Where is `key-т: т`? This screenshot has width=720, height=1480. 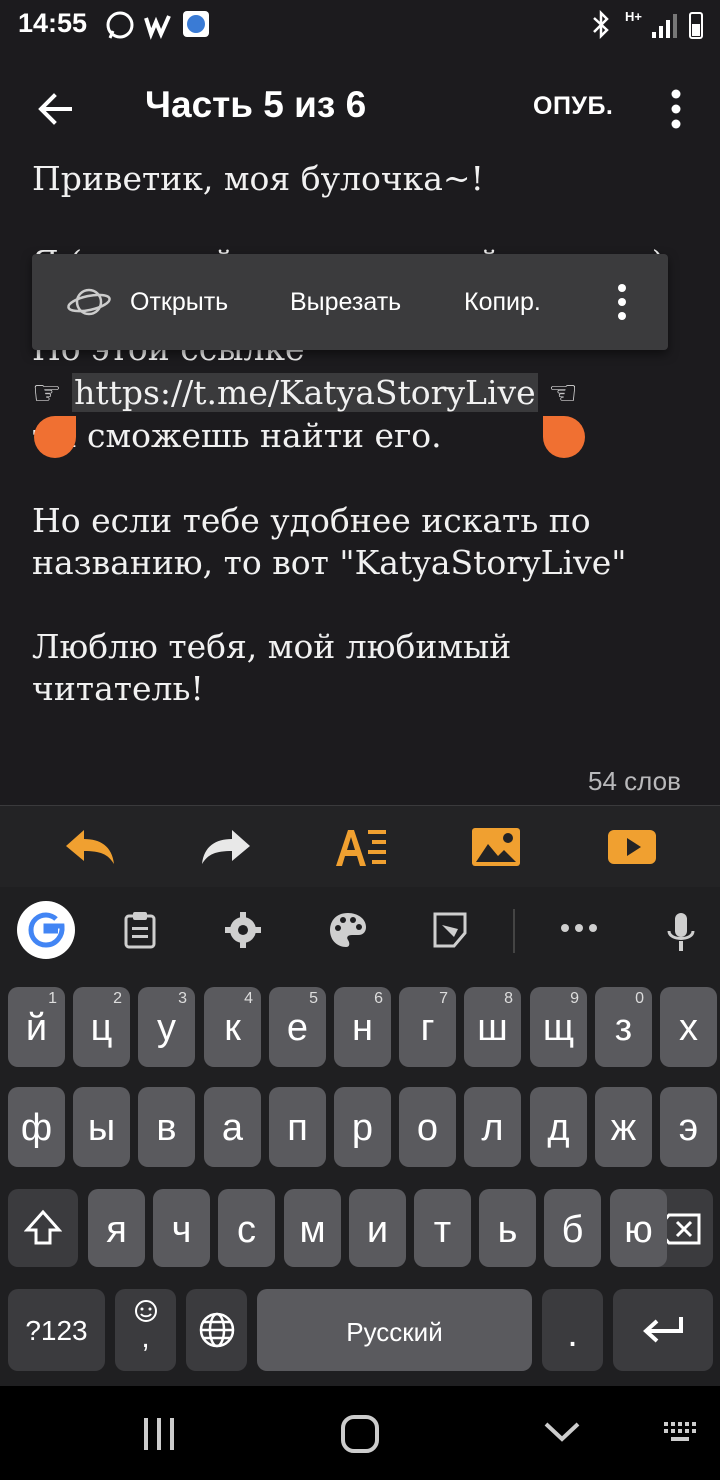 key-т: т is located at coordinates (442, 1228).